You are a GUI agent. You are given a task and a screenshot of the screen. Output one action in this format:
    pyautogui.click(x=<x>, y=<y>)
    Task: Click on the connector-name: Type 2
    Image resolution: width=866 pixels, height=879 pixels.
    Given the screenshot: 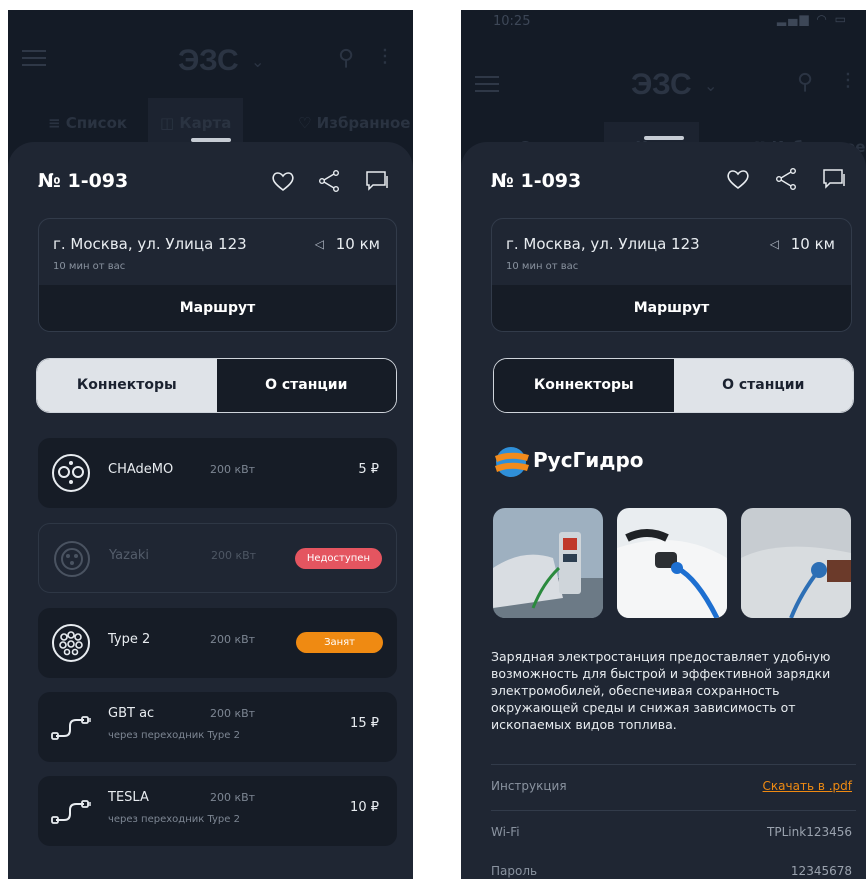 What is the action you would take?
    pyautogui.click(x=129, y=639)
    